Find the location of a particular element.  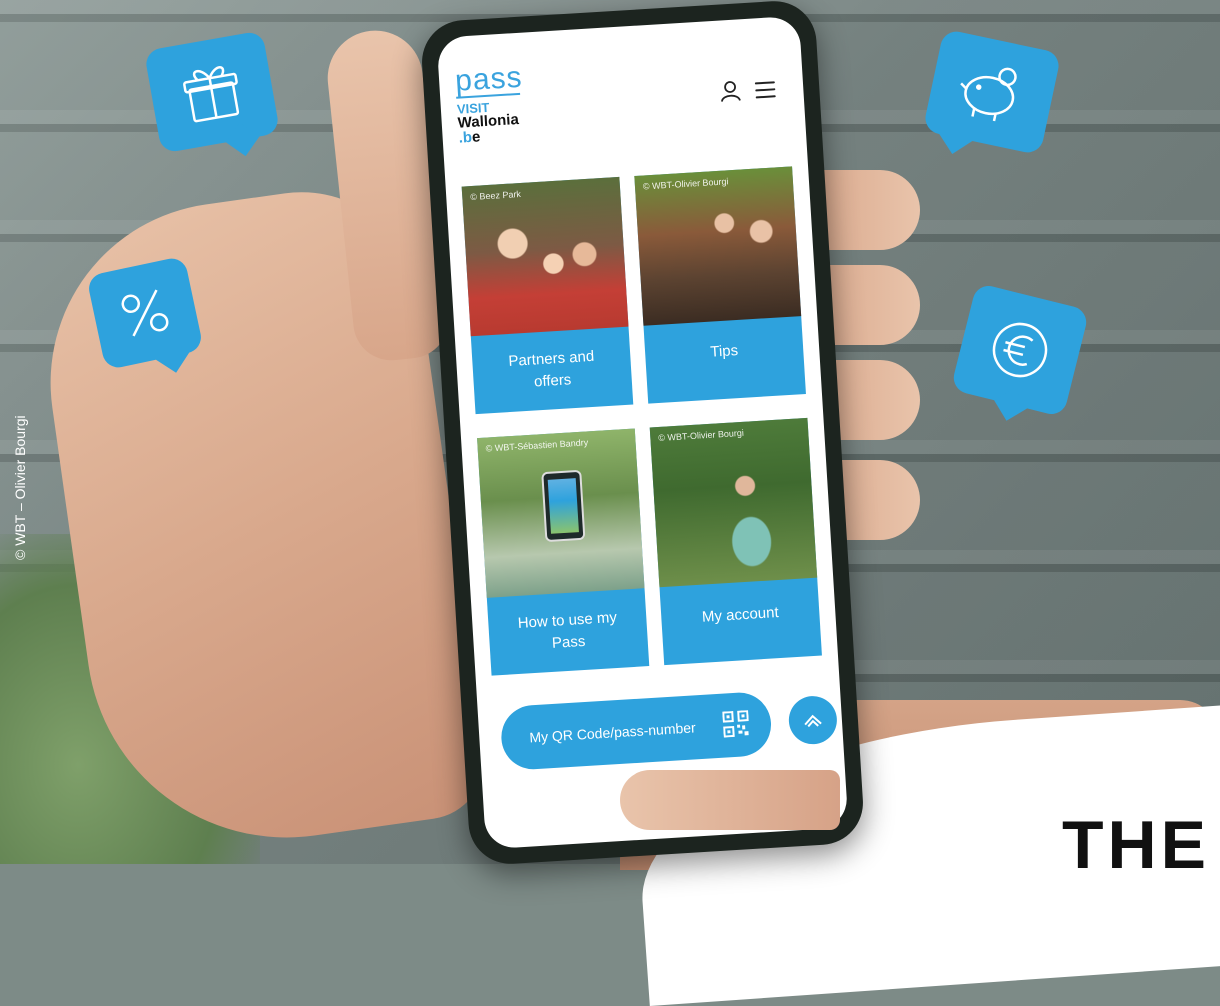

tile-photo-credit: © WBT-Sébastien Bandry is located at coordinates (537, 445).